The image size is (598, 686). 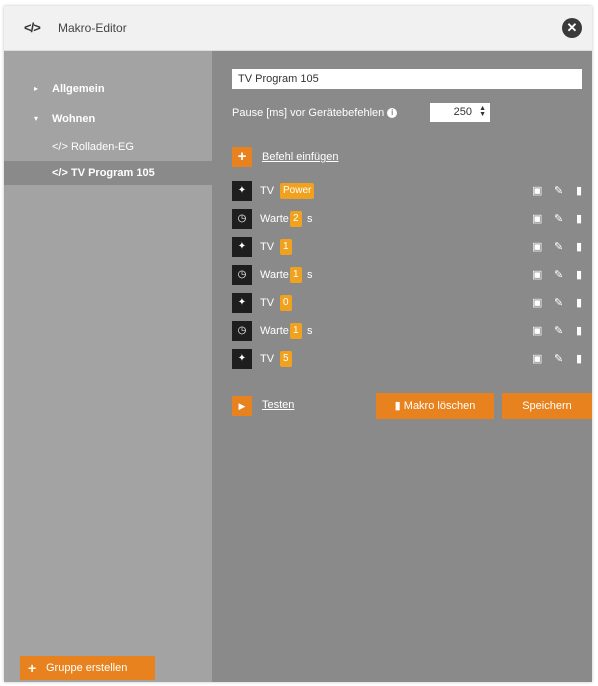 What do you see at coordinates (547, 406) in the screenshot?
I see `save-button: Speichern` at bounding box center [547, 406].